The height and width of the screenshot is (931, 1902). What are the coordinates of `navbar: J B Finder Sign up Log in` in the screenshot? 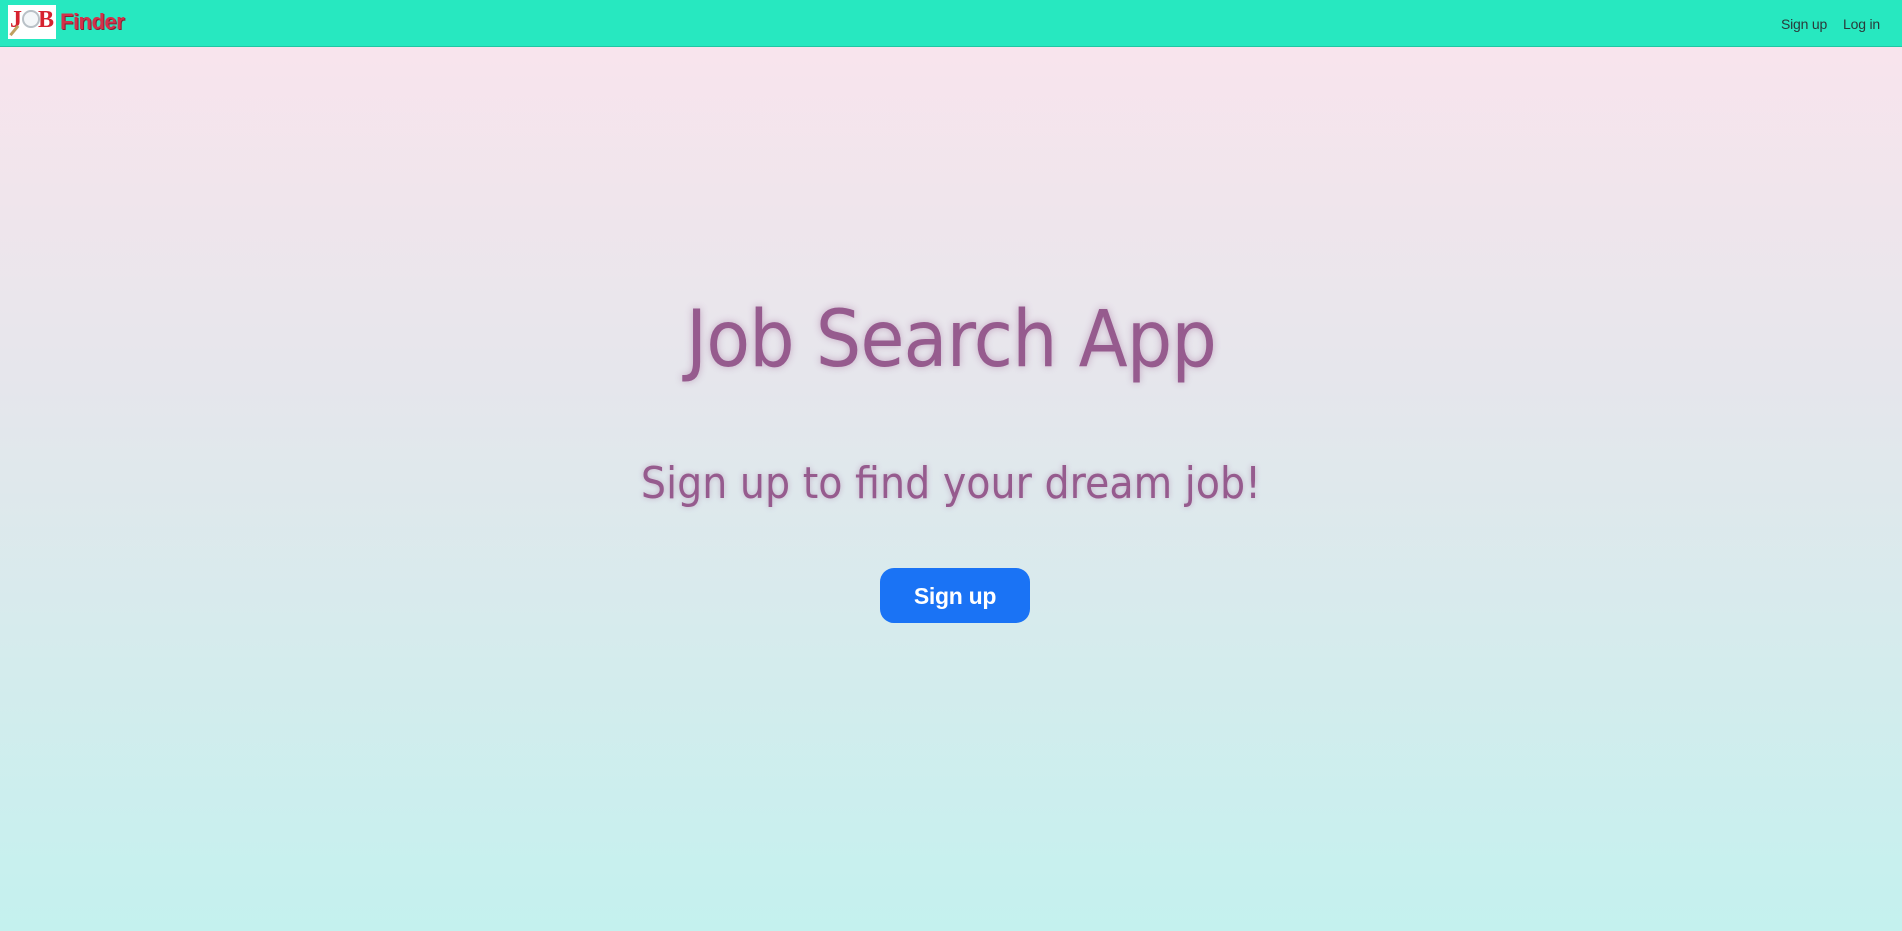 It's located at (951, 23).